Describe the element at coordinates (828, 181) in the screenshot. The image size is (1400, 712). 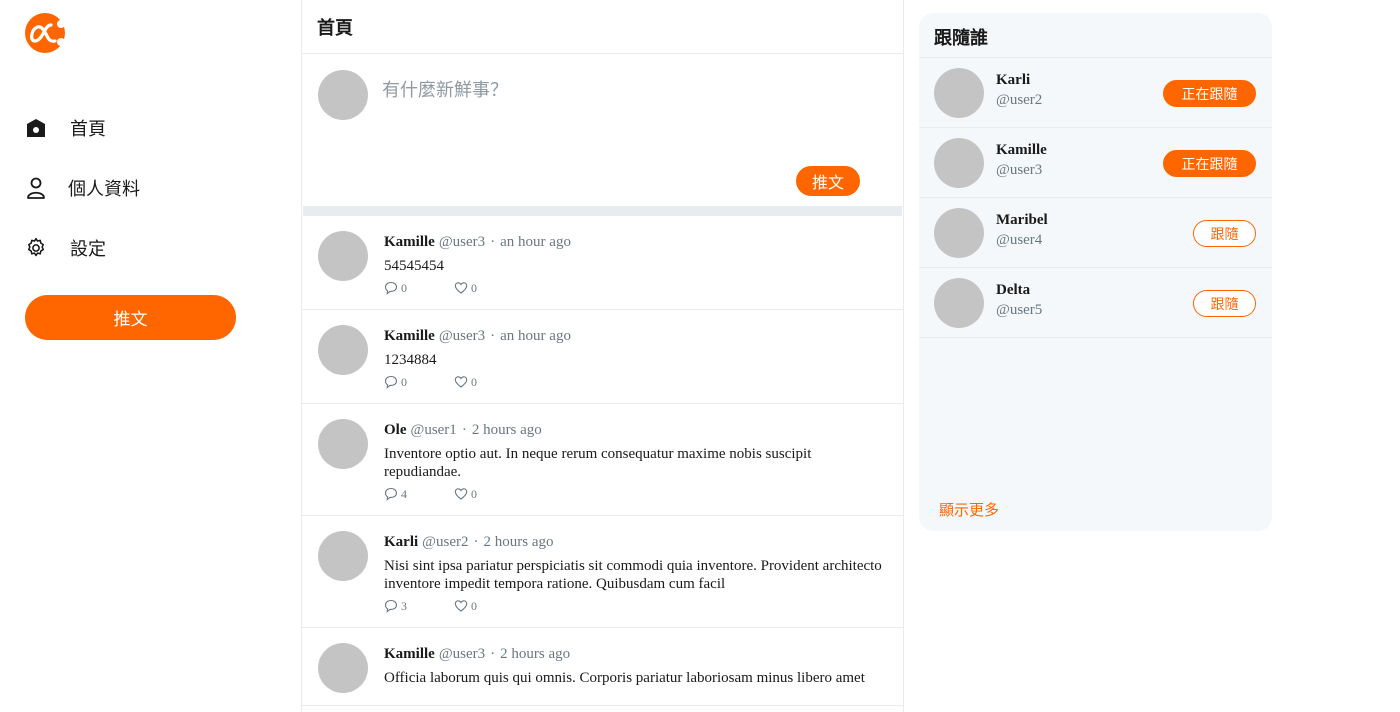
I see `compose-tweet-button: 推文` at that location.